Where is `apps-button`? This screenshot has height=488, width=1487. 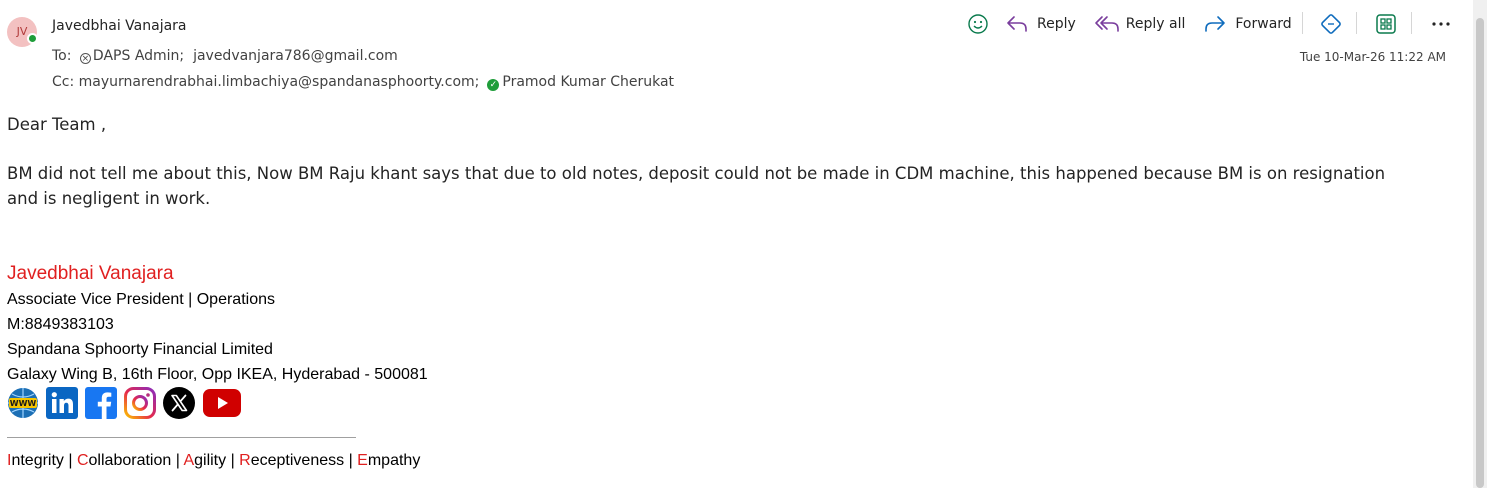
apps-button is located at coordinates (1386, 24).